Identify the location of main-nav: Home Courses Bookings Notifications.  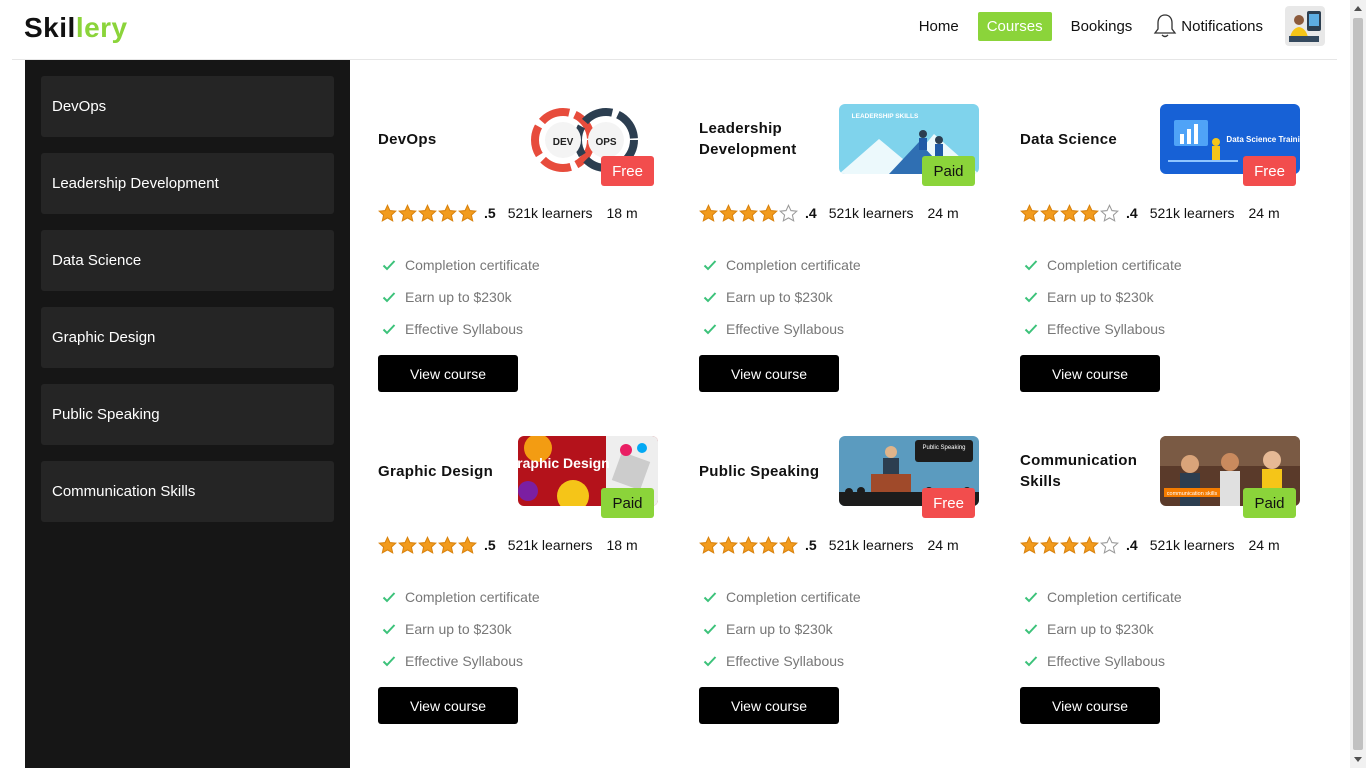
(1112, 26).